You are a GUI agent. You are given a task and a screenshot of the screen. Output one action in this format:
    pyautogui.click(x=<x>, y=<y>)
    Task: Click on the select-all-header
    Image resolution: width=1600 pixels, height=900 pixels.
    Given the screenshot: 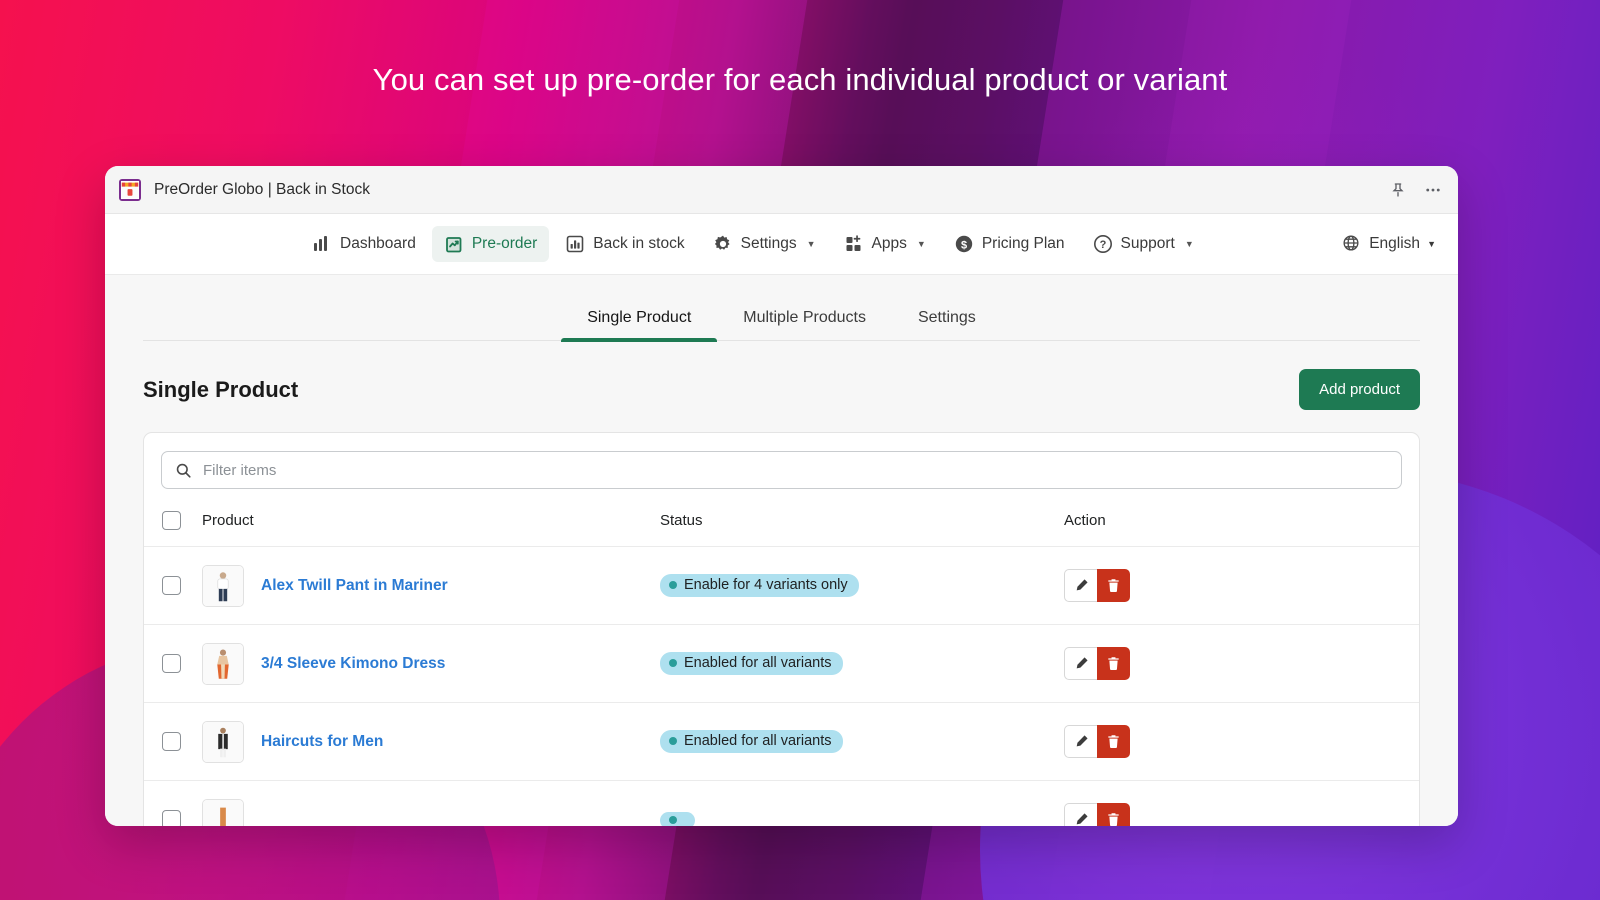 What is the action you would take?
    pyautogui.click(x=173, y=525)
    